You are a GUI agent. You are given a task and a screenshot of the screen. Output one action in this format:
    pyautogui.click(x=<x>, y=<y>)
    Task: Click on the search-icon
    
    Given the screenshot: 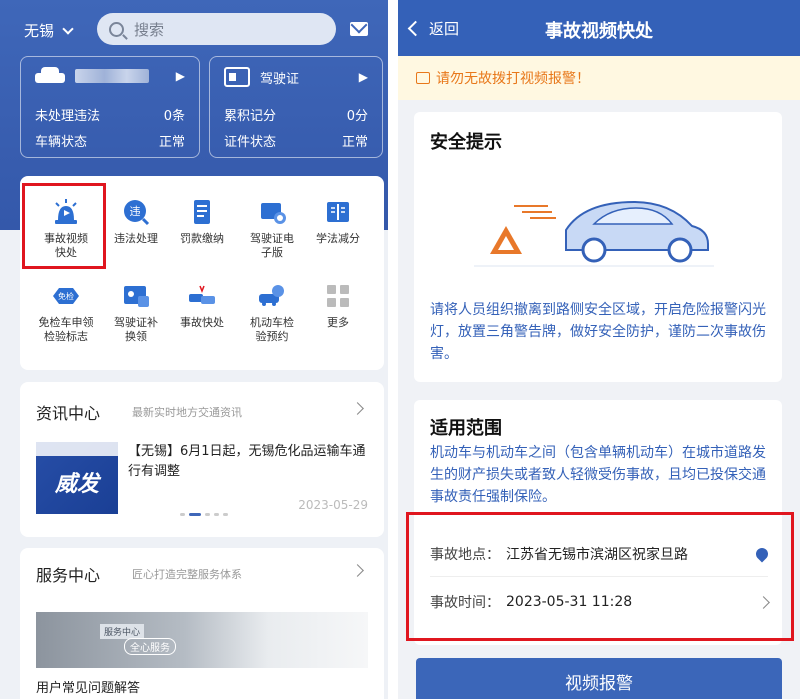 What is the action you would take?
    pyautogui.click(x=116, y=29)
    